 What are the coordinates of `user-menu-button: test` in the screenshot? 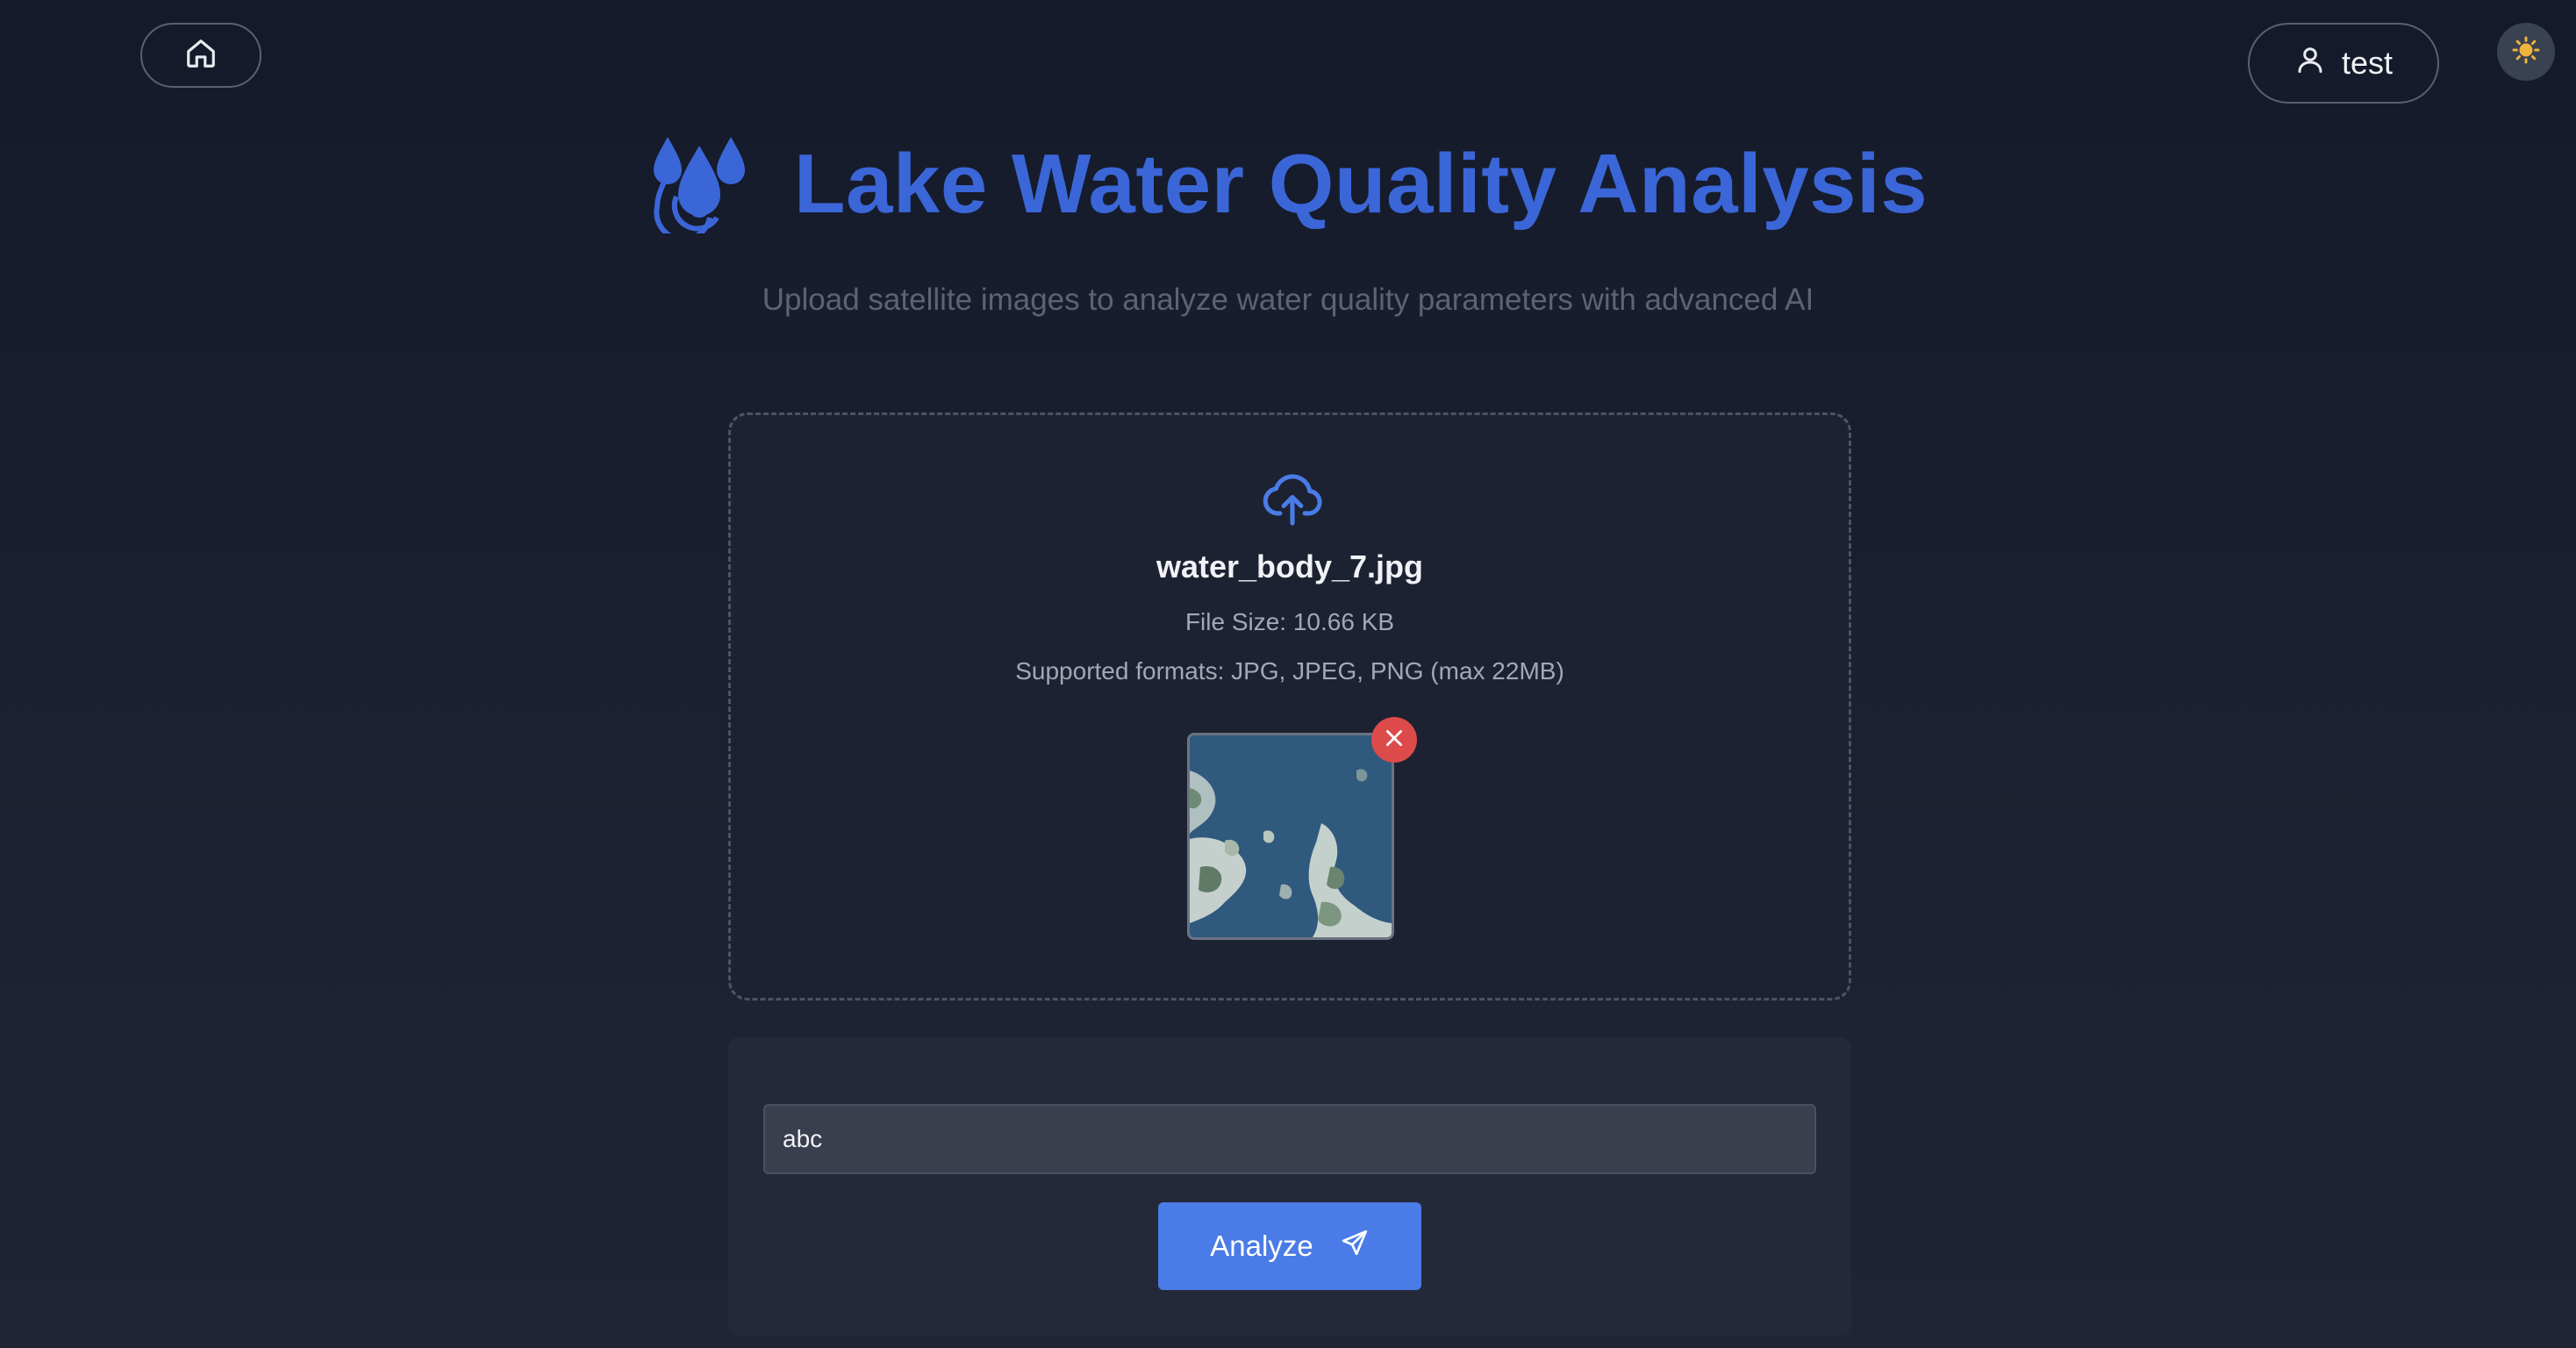 It's located at (2343, 63).